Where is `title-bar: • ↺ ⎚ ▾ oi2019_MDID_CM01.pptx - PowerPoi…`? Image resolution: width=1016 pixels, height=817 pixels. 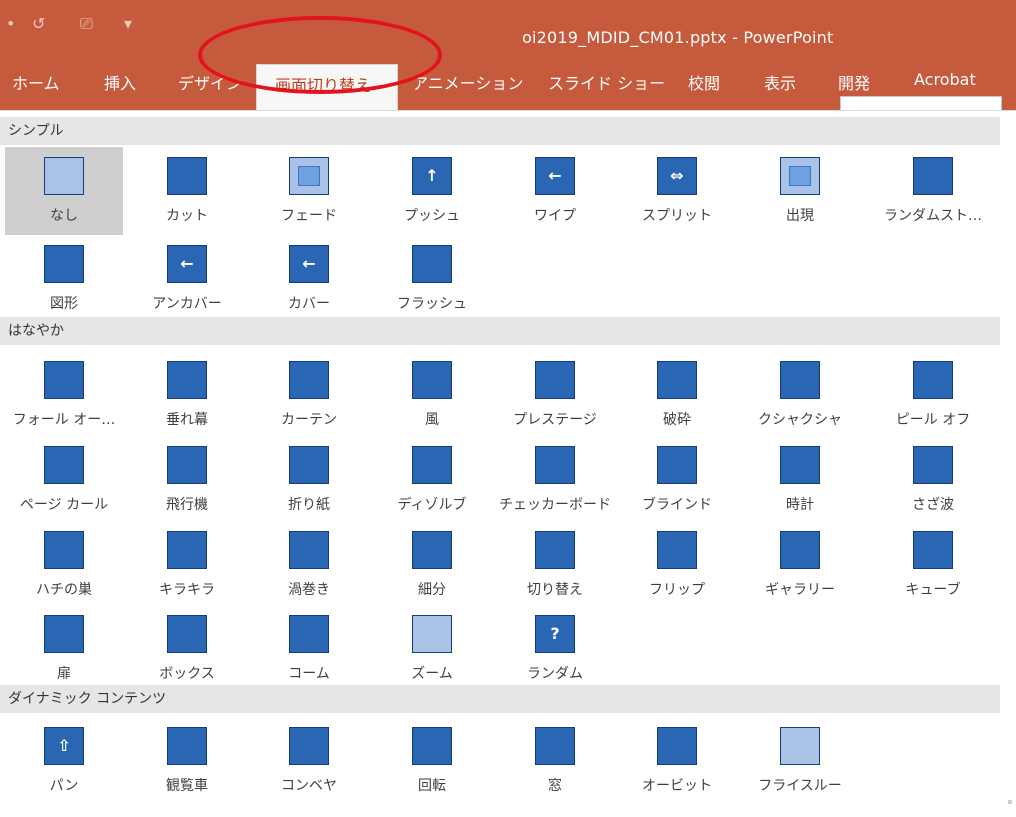
title-bar: • ↺ ⎚ ▾ oi2019_MDID_CM01.pptx - PowerPoi… is located at coordinates (508, 30).